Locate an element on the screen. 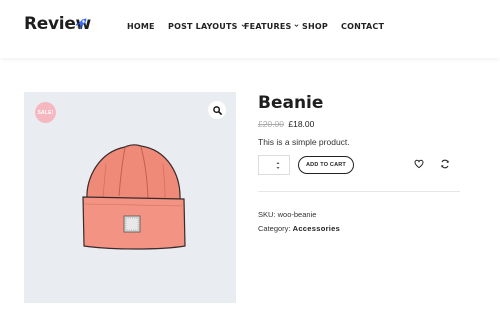 This screenshot has height=333, width=500. divider is located at coordinates (359, 191).